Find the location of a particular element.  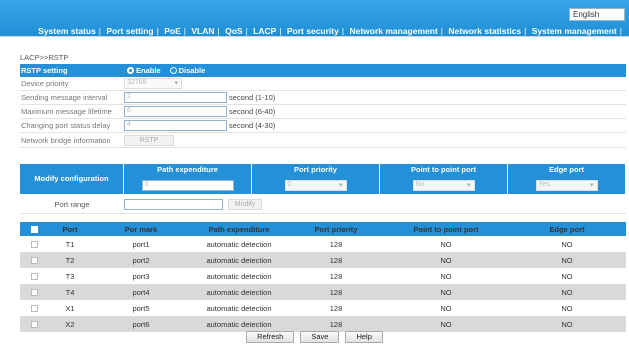

point-to-point-select: No is located at coordinates (443, 185).